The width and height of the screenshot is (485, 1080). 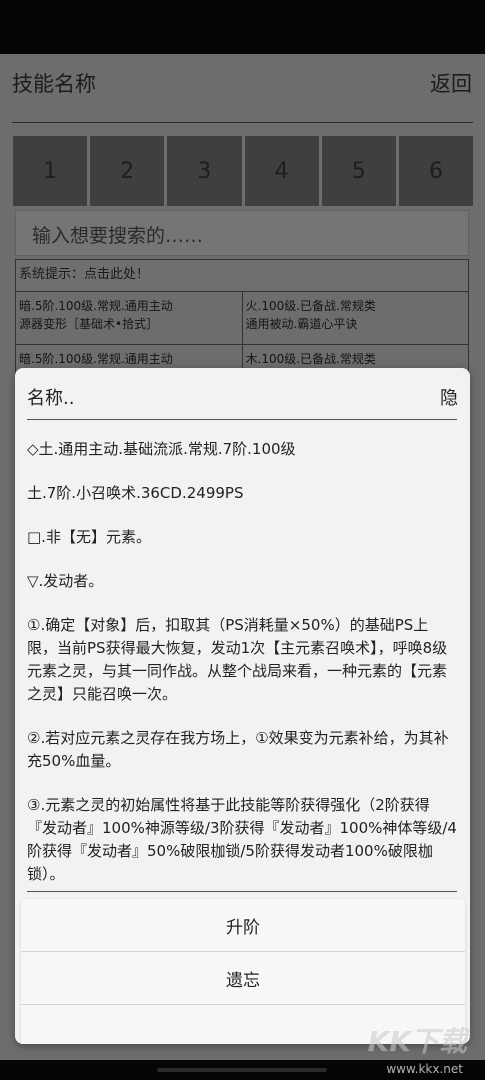 I want to click on tab-4: 4, so click(x=281, y=171).